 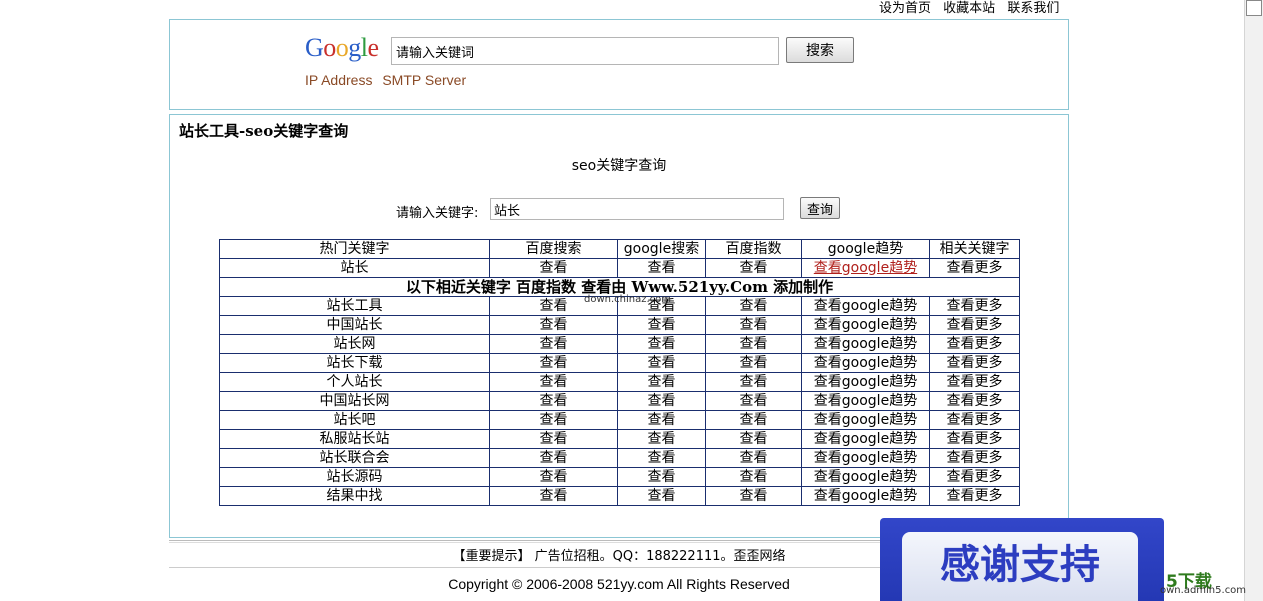 What do you see at coordinates (619, 249) in the screenshot?
I see `table-header-row: 热门关键字 百度搜索 google搜索 百度指数 google趋势 相关关键字` at bounding box center [619, 249].